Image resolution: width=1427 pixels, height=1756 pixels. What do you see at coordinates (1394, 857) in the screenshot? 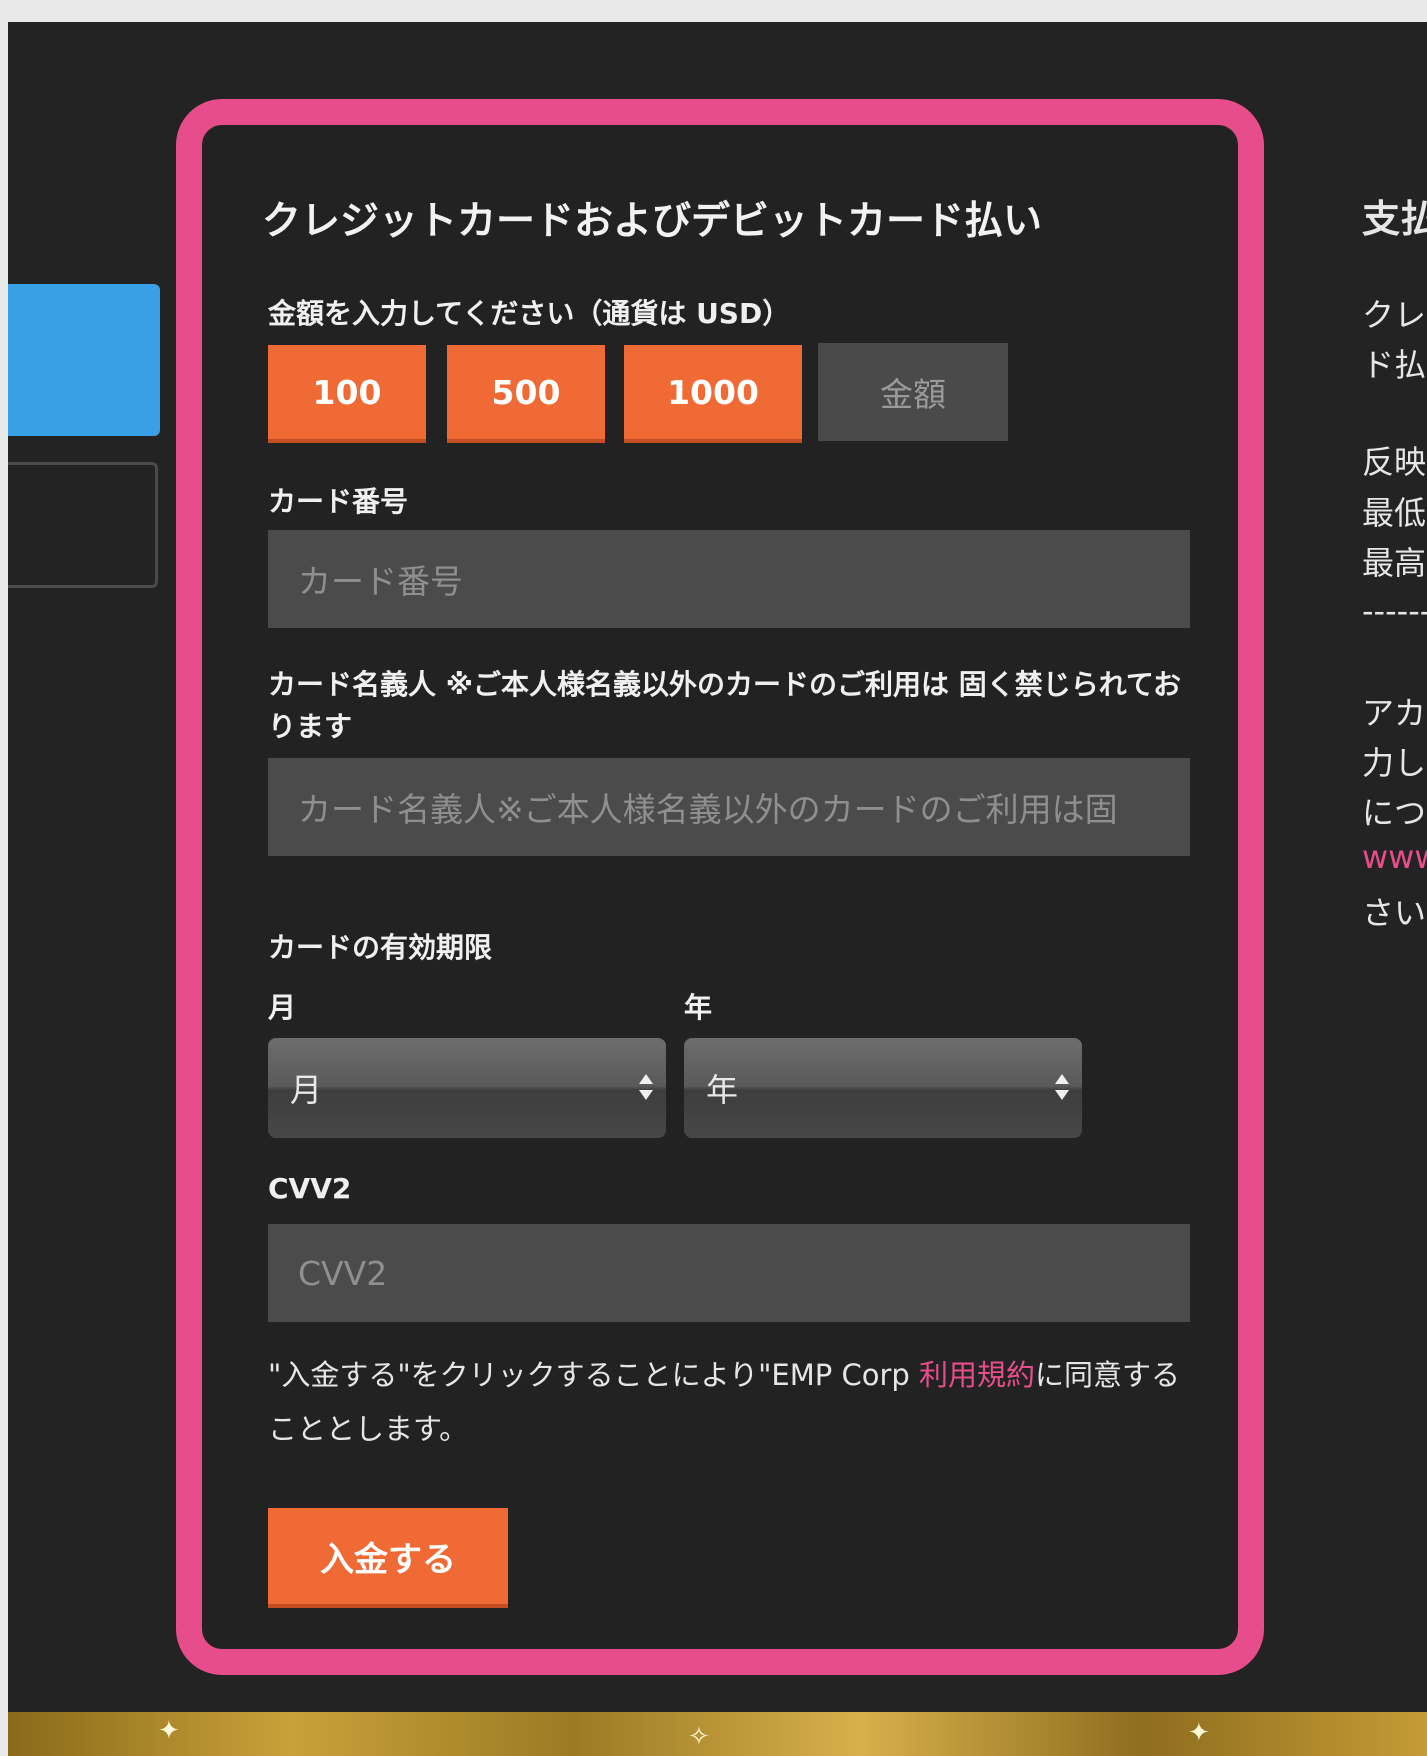
I see `side-panel-link: www` at bounding box center [1394, 857].